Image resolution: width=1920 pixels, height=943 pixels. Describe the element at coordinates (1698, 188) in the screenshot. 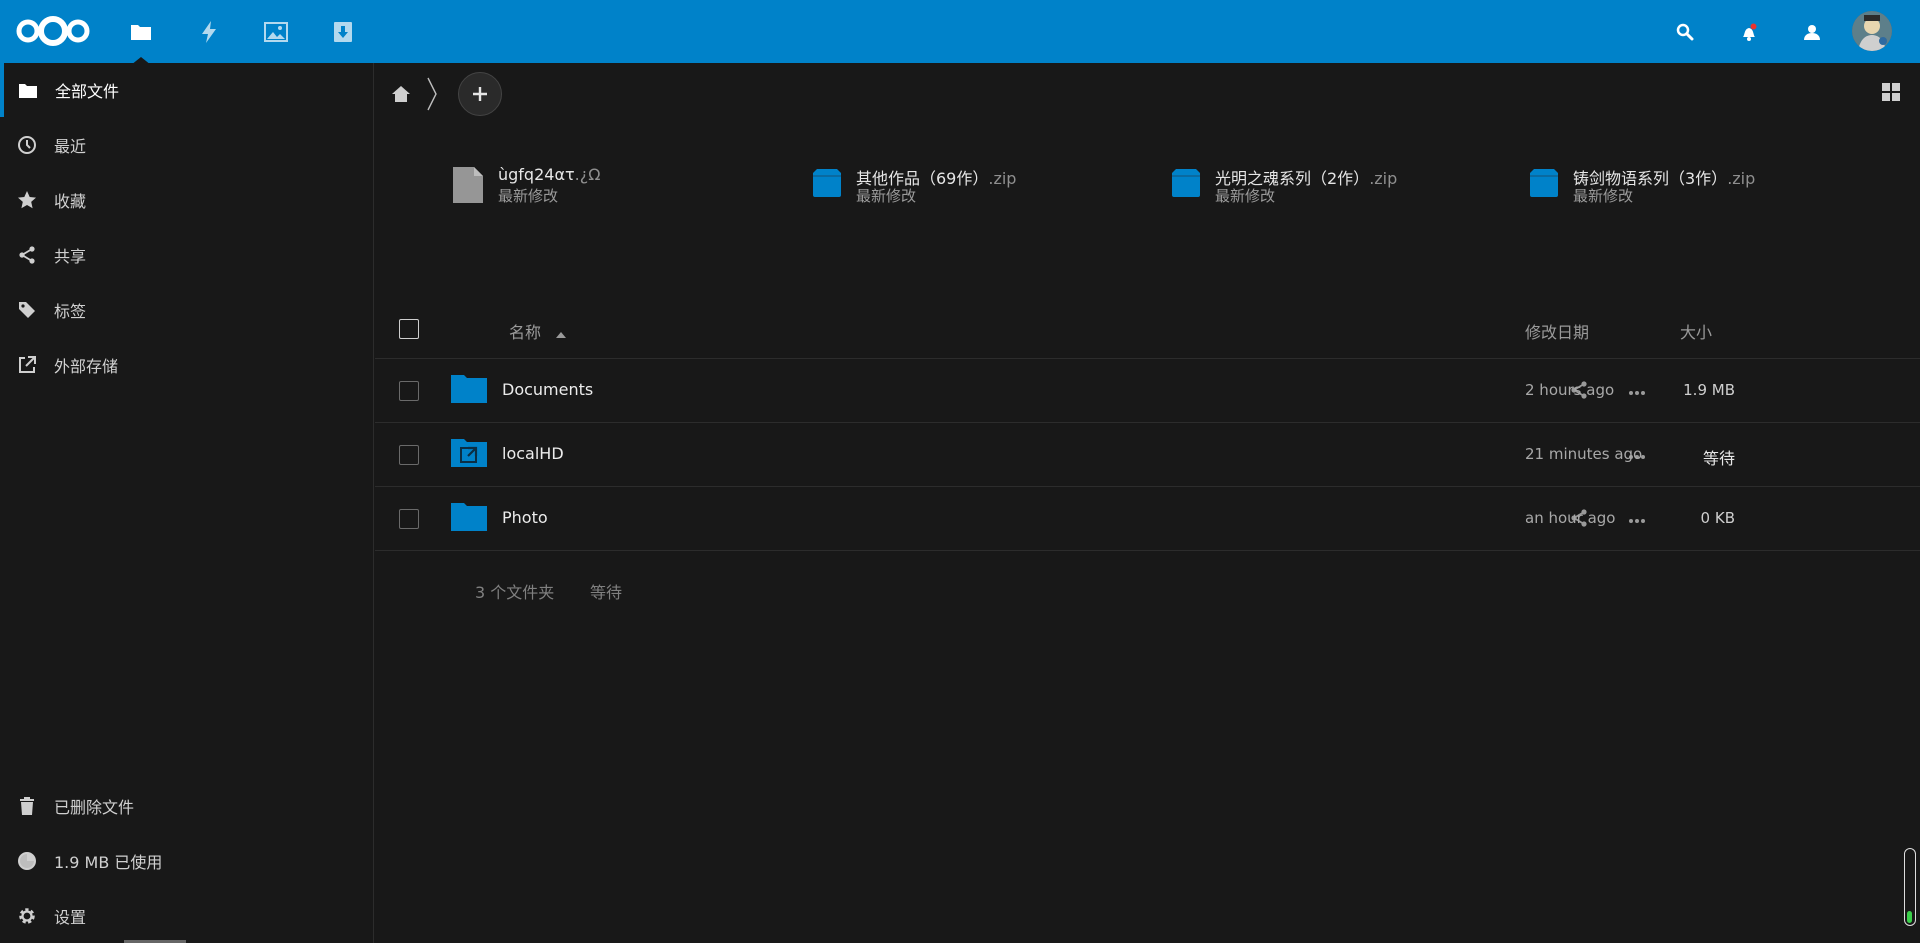

I see `recent-file-card: 铸剑物语系列（3作）.zip 最新修改` at that location.